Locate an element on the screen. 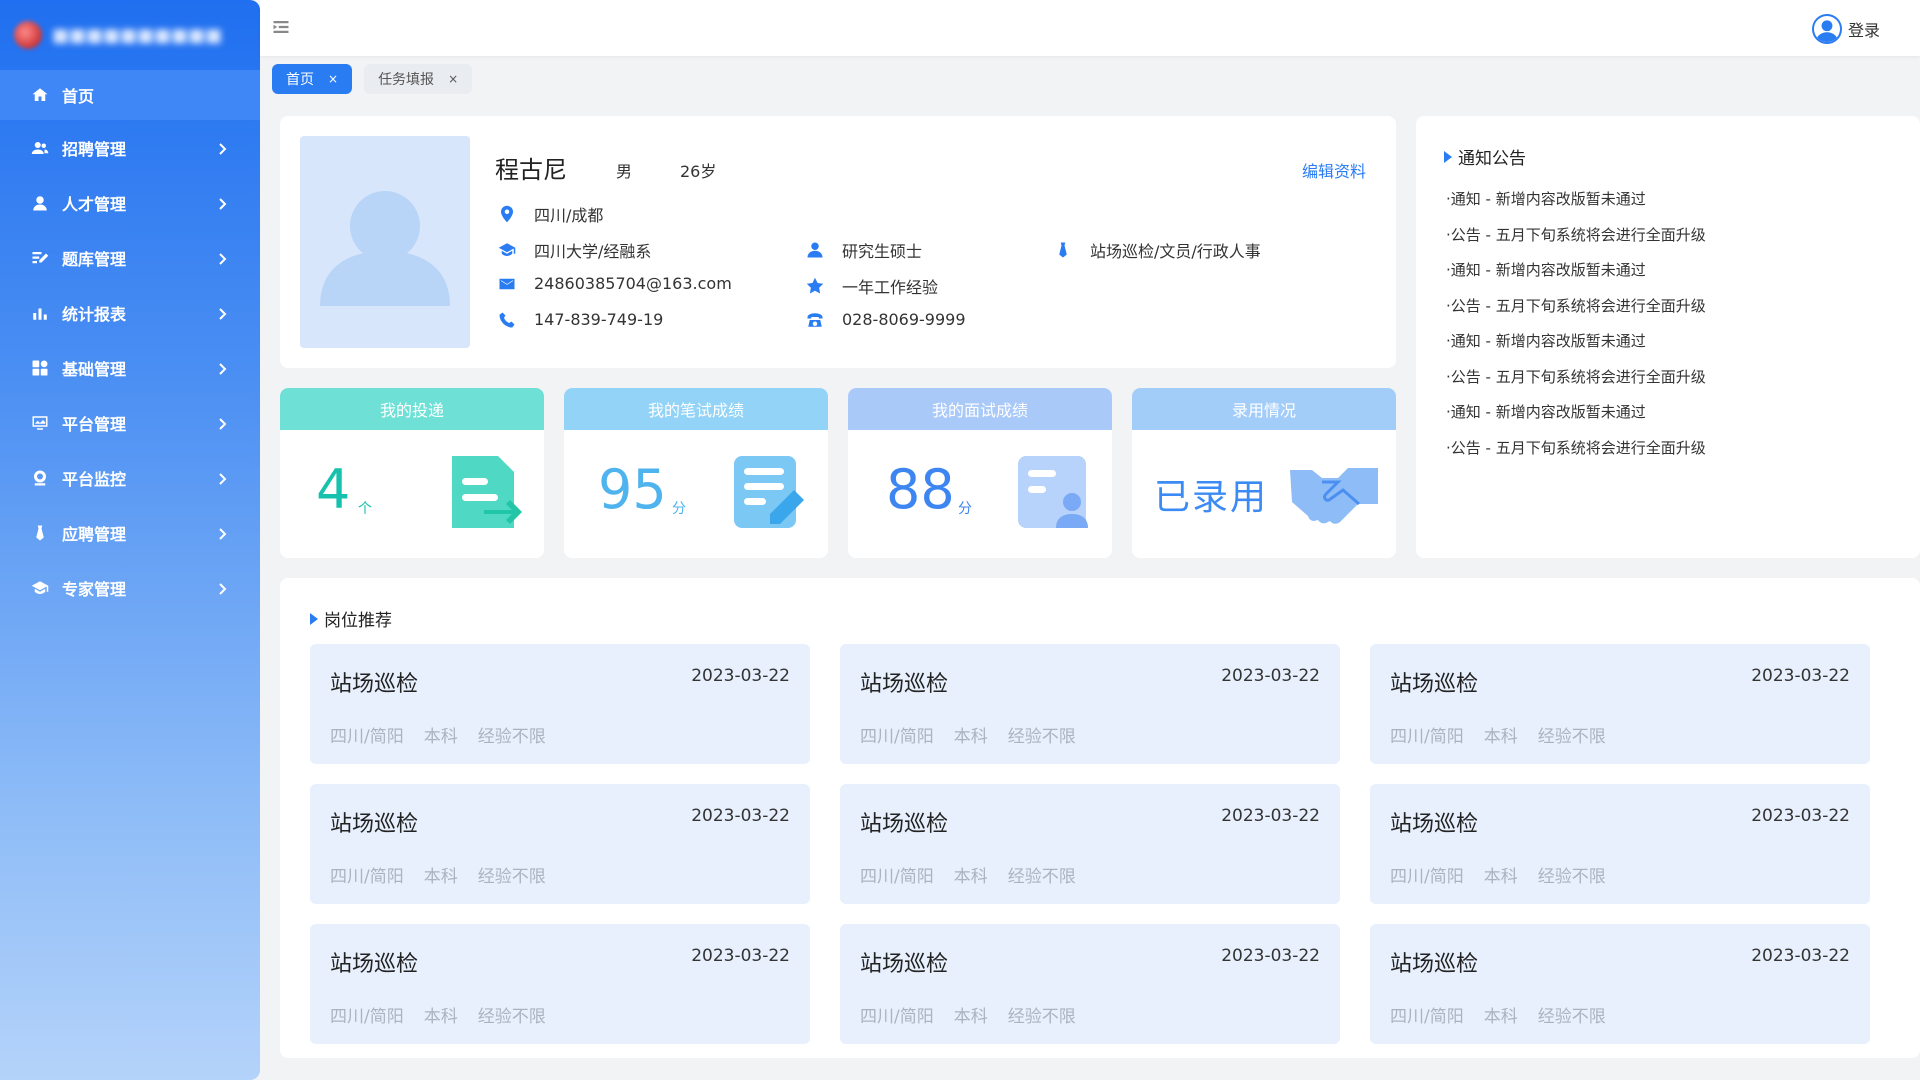 This screenshot has height=1080, width=1920. menu-toggle-icon is located at coordinates (282, 28).